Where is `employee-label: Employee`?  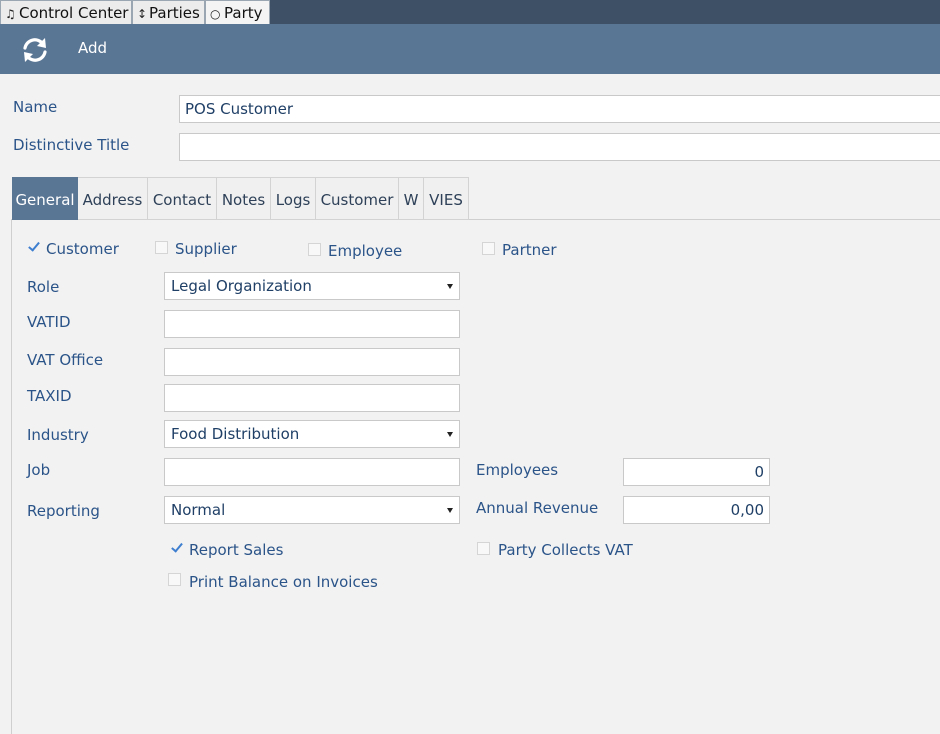 employee-label: Employee is located at coordinates (365, 251).